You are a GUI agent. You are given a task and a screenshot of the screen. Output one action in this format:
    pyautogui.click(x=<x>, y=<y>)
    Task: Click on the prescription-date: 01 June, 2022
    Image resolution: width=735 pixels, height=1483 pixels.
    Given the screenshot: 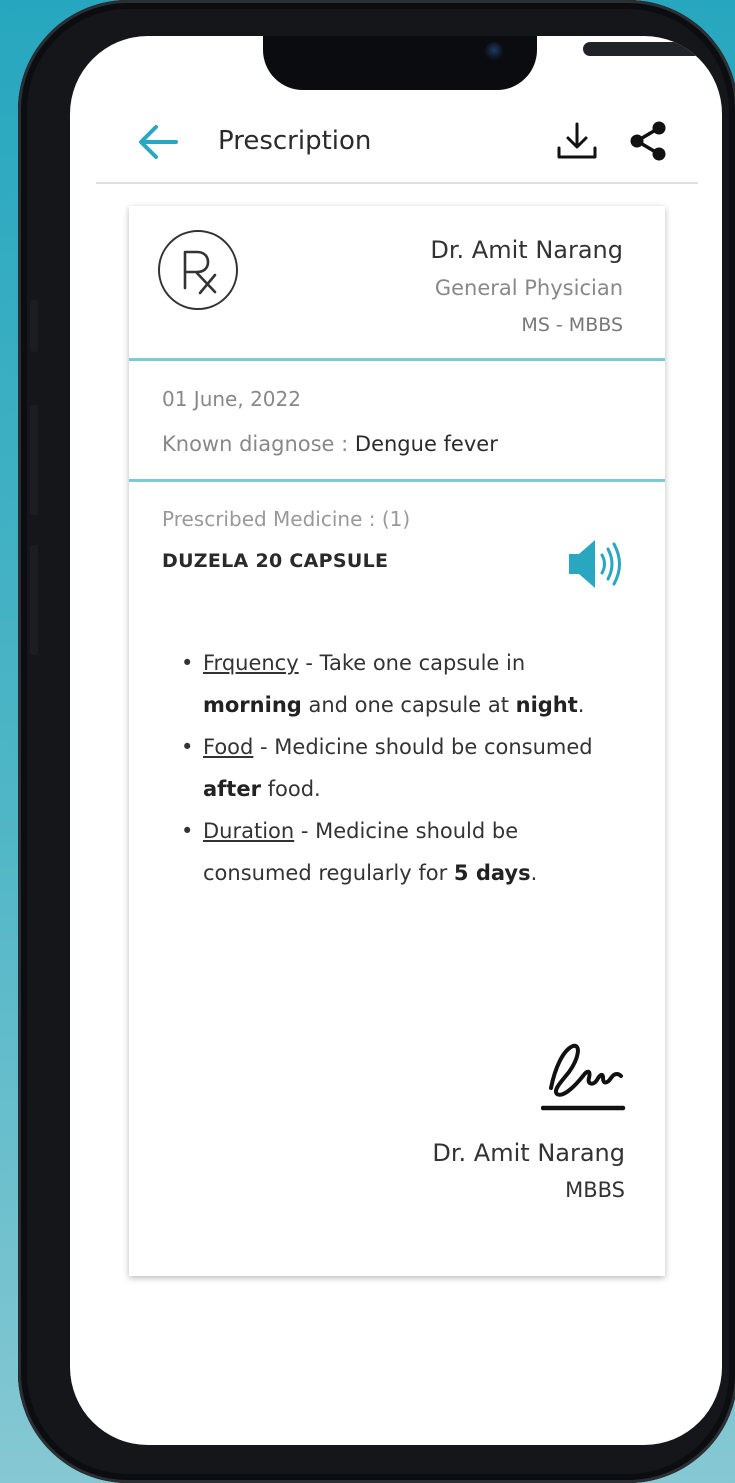 What is the action you would take?
    pyautogui.click(x=231, y=399)
    